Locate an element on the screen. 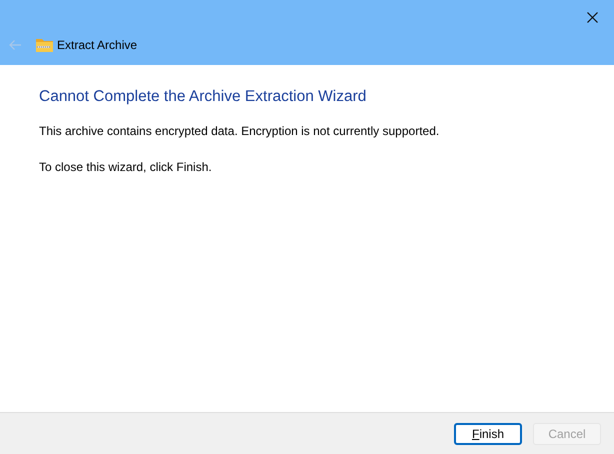 Image resolution: width=614 pixels, height=454 pixels. wizard-heading: Cannot Complete the Archive Extraction Wizard is located at coordinates (203, 97).